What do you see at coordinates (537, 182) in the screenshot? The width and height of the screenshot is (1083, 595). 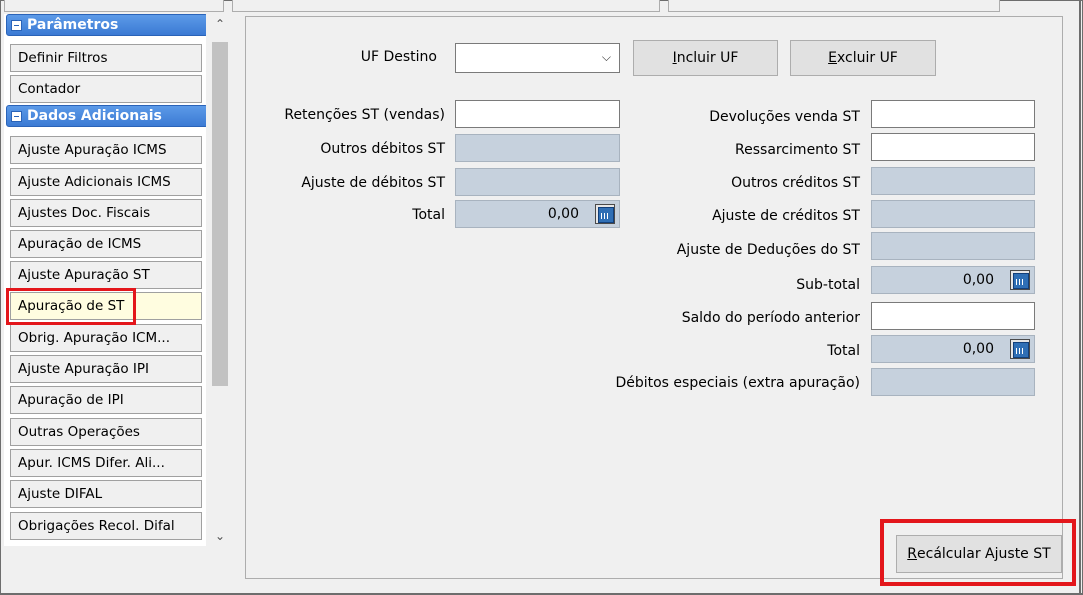 I see `ajuste-debitos-st-field` at bounding box center [537, 182].